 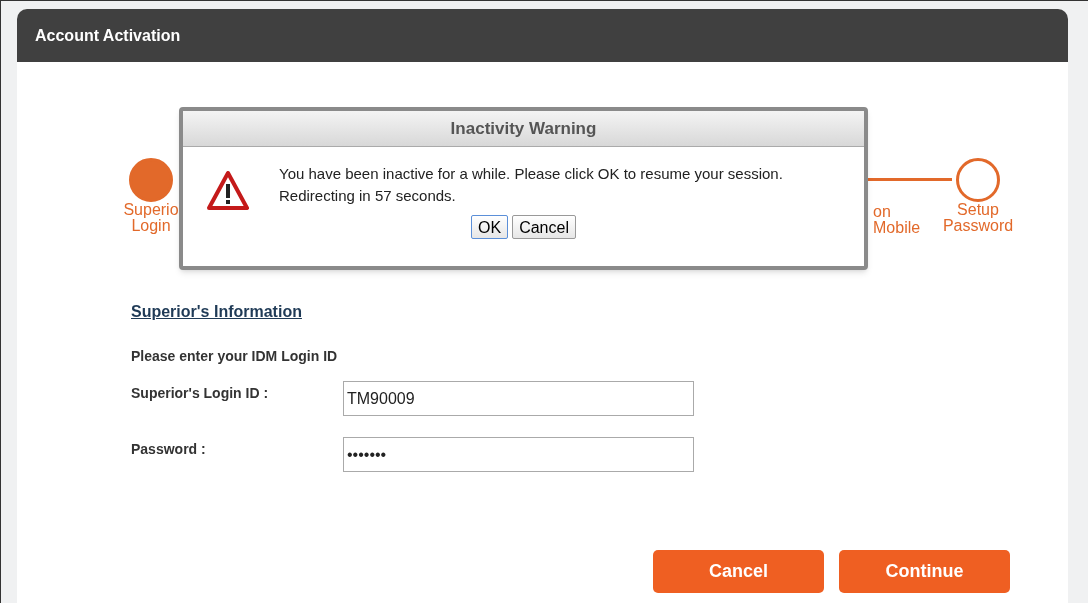 What do you see at coordinates (518, 398) in the screenshot?
I see `text-field: TM90009` at bounding box center [518, 398].